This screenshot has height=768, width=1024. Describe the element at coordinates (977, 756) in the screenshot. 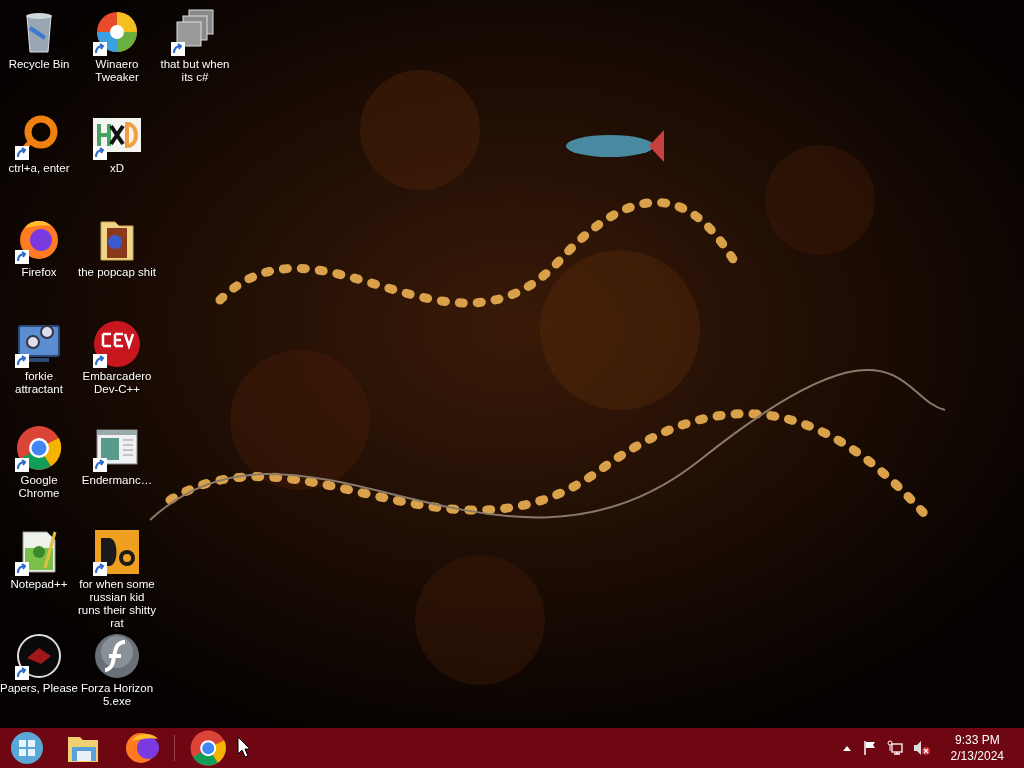

I see `clock-date: 2/13/2024` at that location.